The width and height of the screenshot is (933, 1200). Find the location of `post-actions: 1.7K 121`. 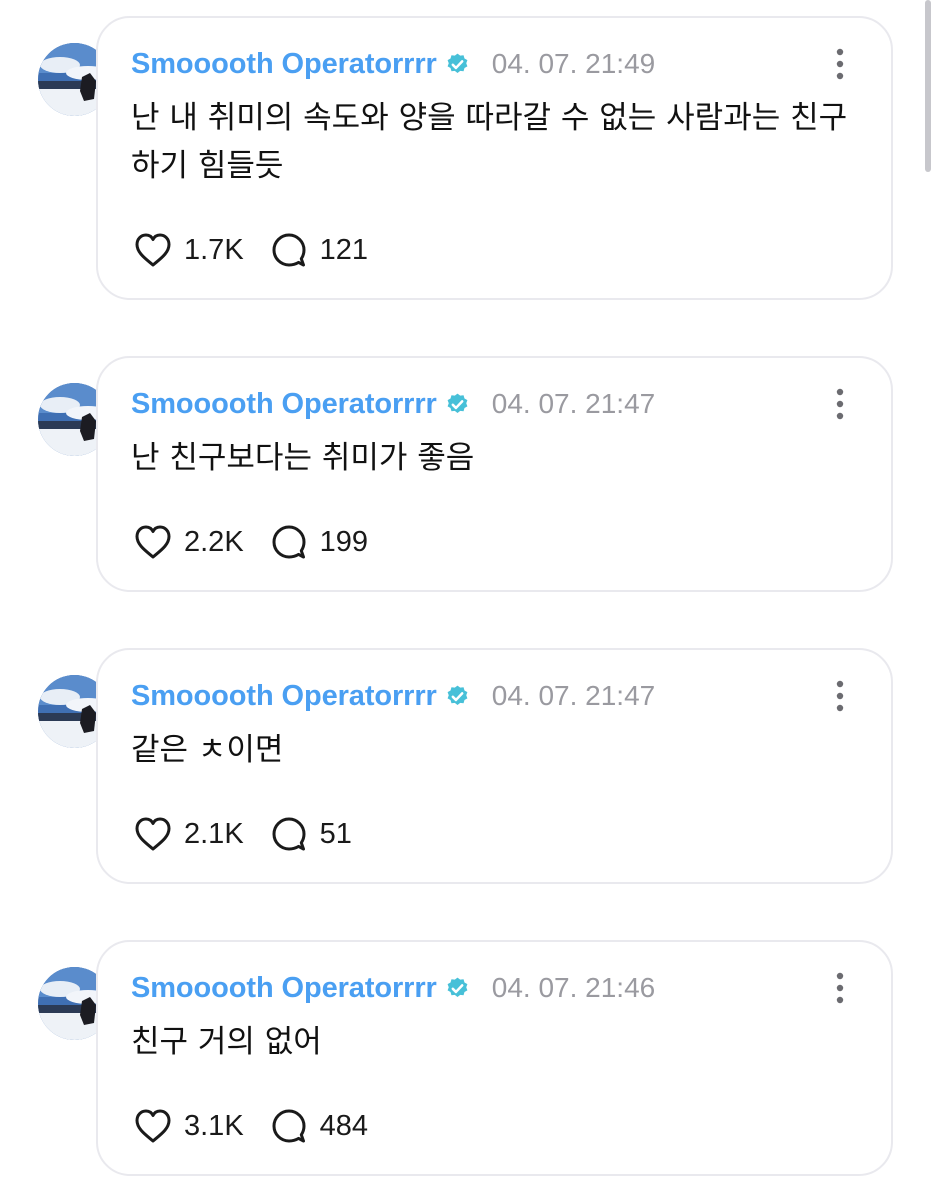

post-actions: 1.7K 121 is located at coordinates (264, 250).